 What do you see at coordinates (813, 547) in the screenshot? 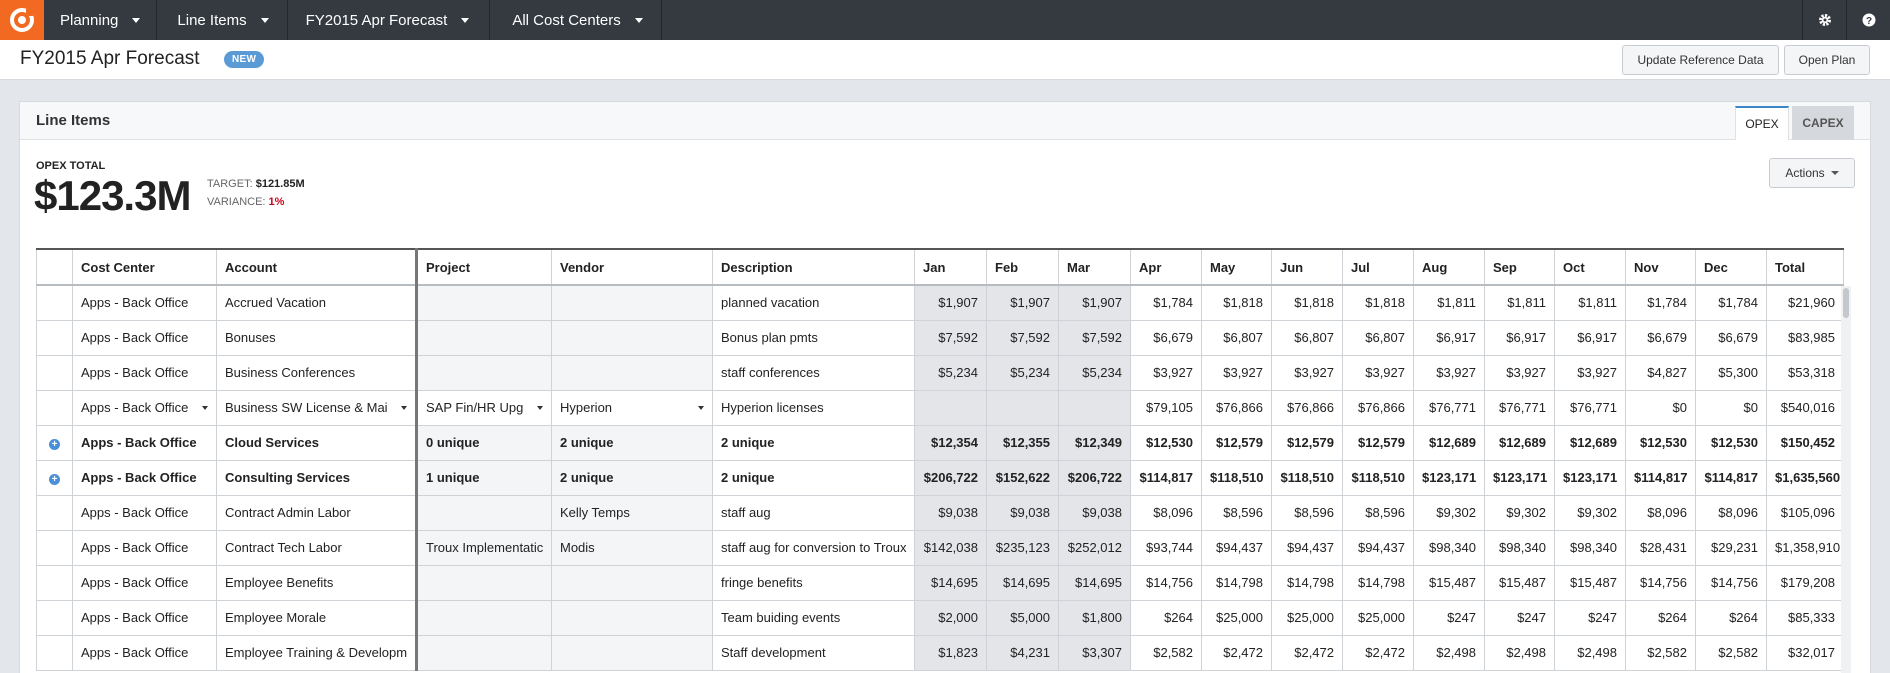
I see `table-cell-description: staff aug for conversion to Troux` at bounding box center [813, 547].